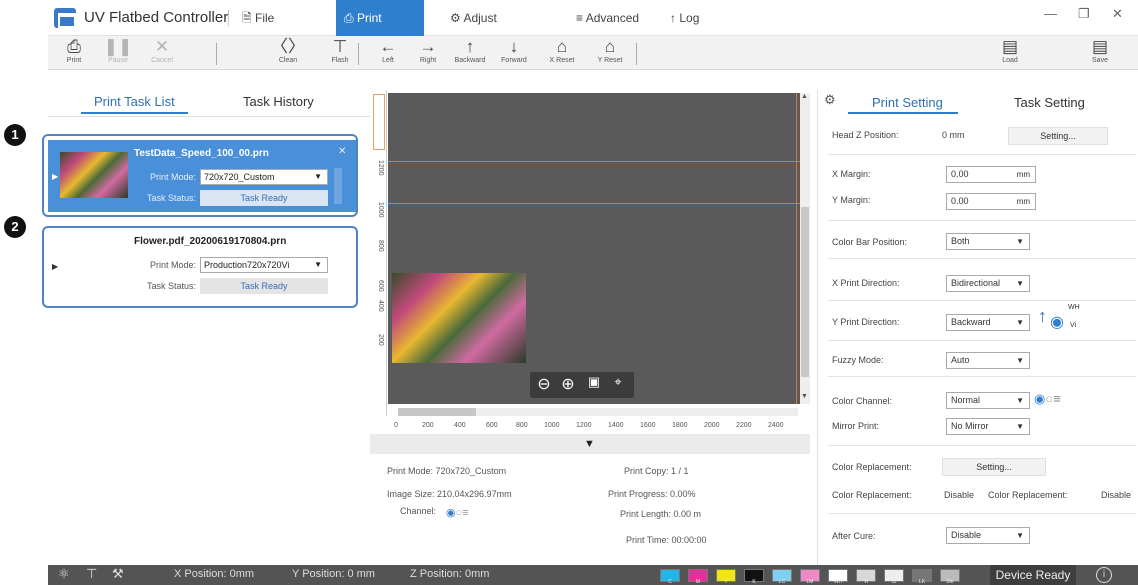 This screenshot has height=585, width=1138. What do you see at coordinates (1057, 322) in the screenshot?
I see `print-order-icon: ◉` at bounding box center [1057, 322].